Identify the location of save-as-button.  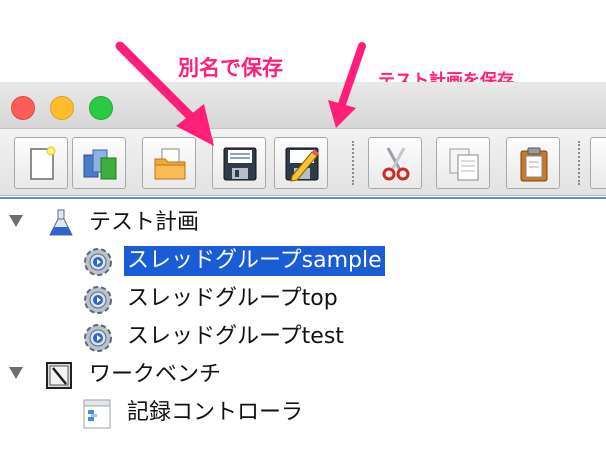
(239, 163).